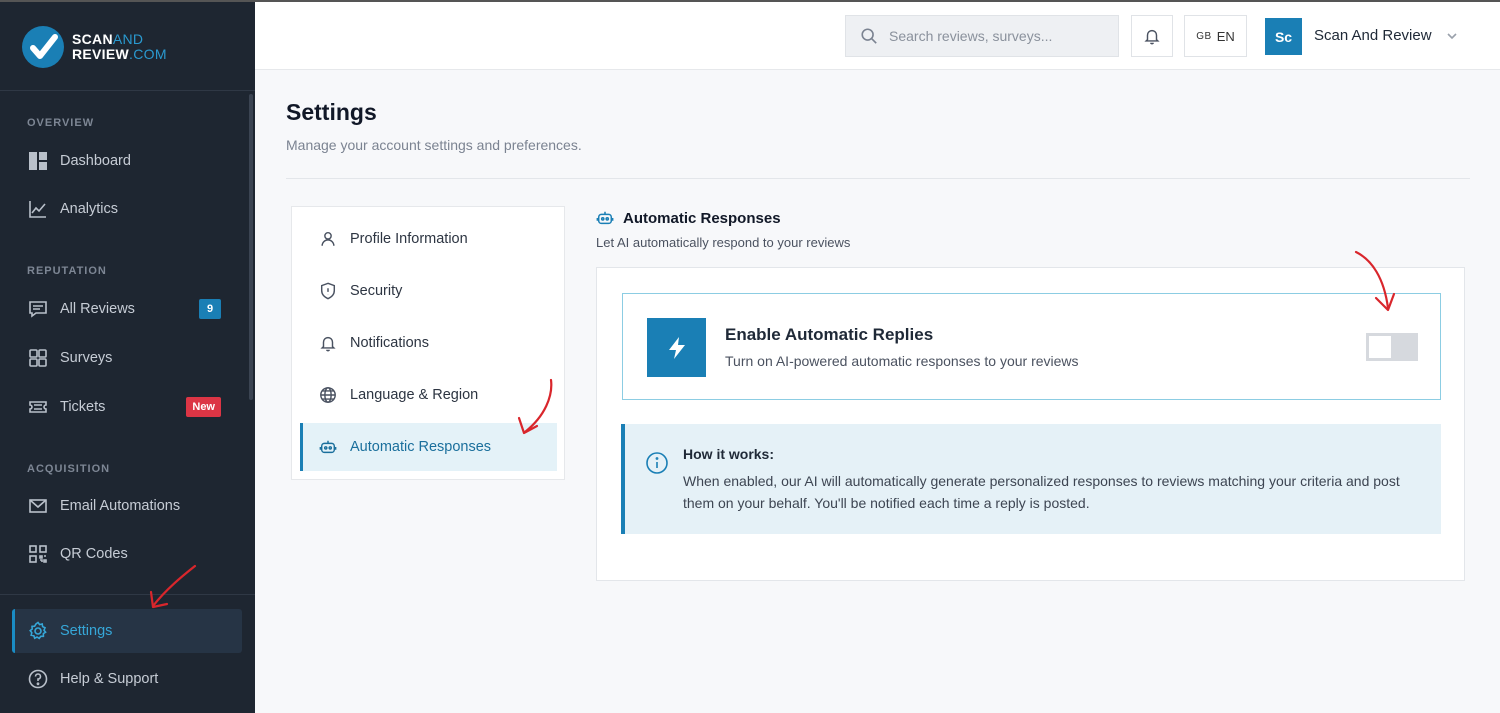 The height and width of the screenshot is (713, 1500). I want to click on sidebar-scrollbar, so click(251, 247).